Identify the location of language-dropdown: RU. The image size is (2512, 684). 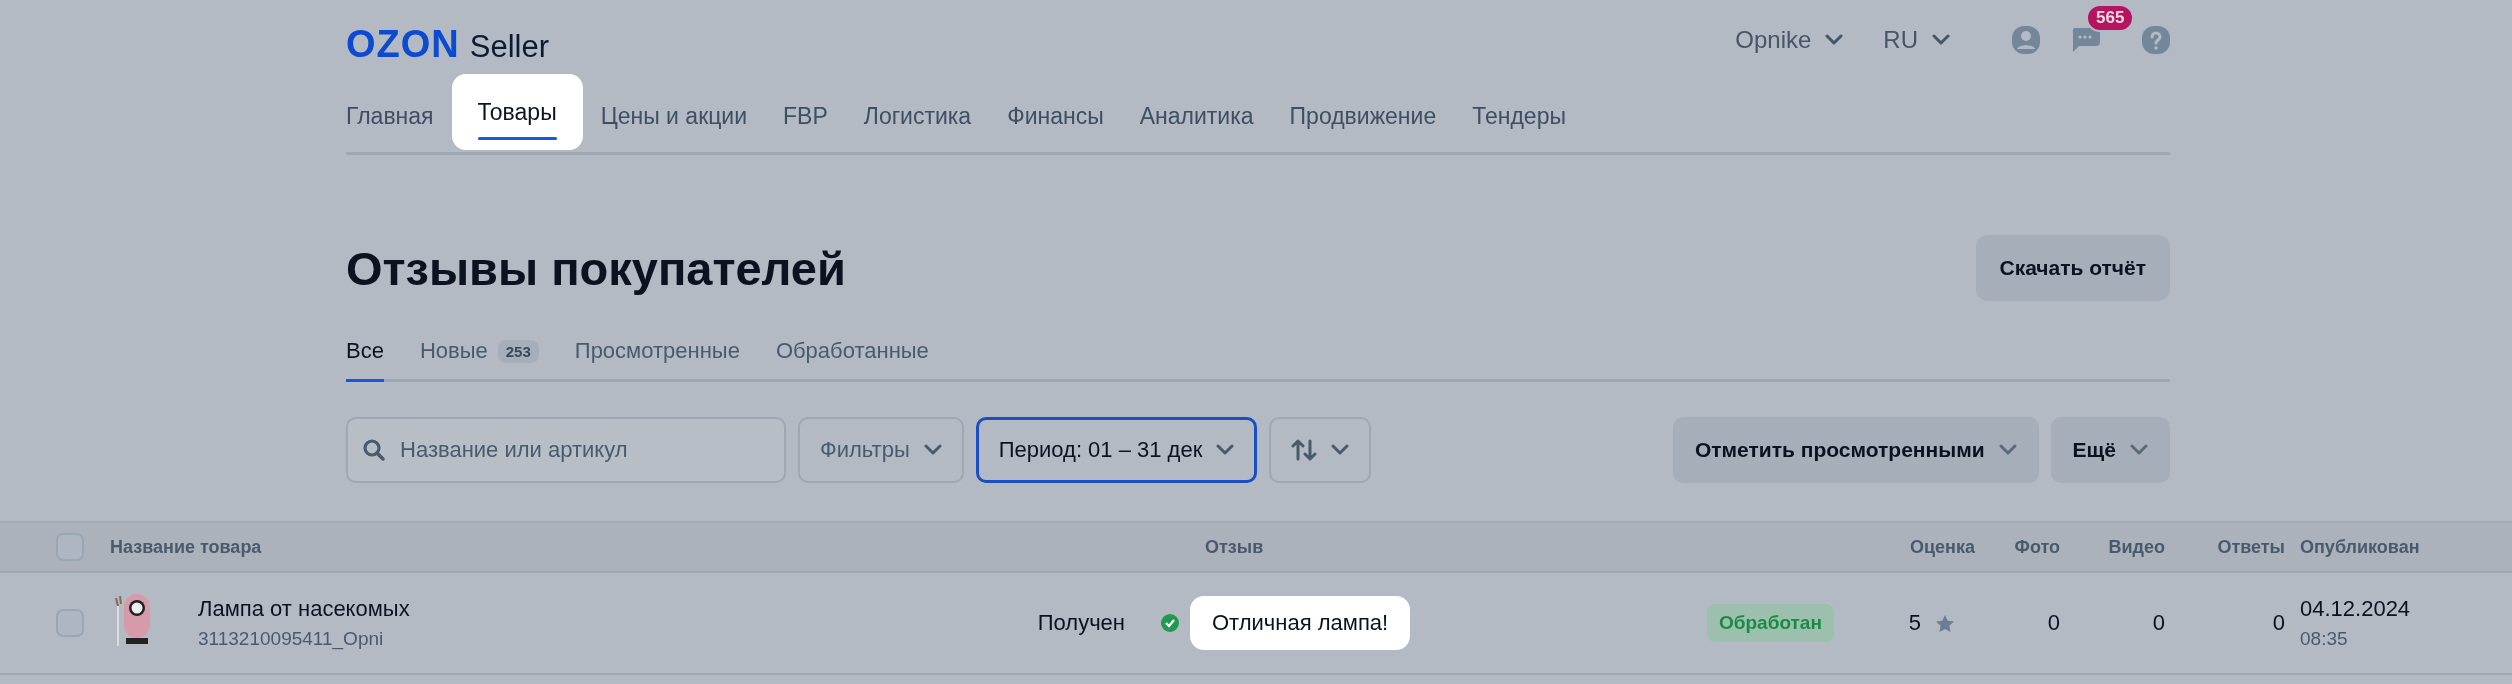
(1916, 40).